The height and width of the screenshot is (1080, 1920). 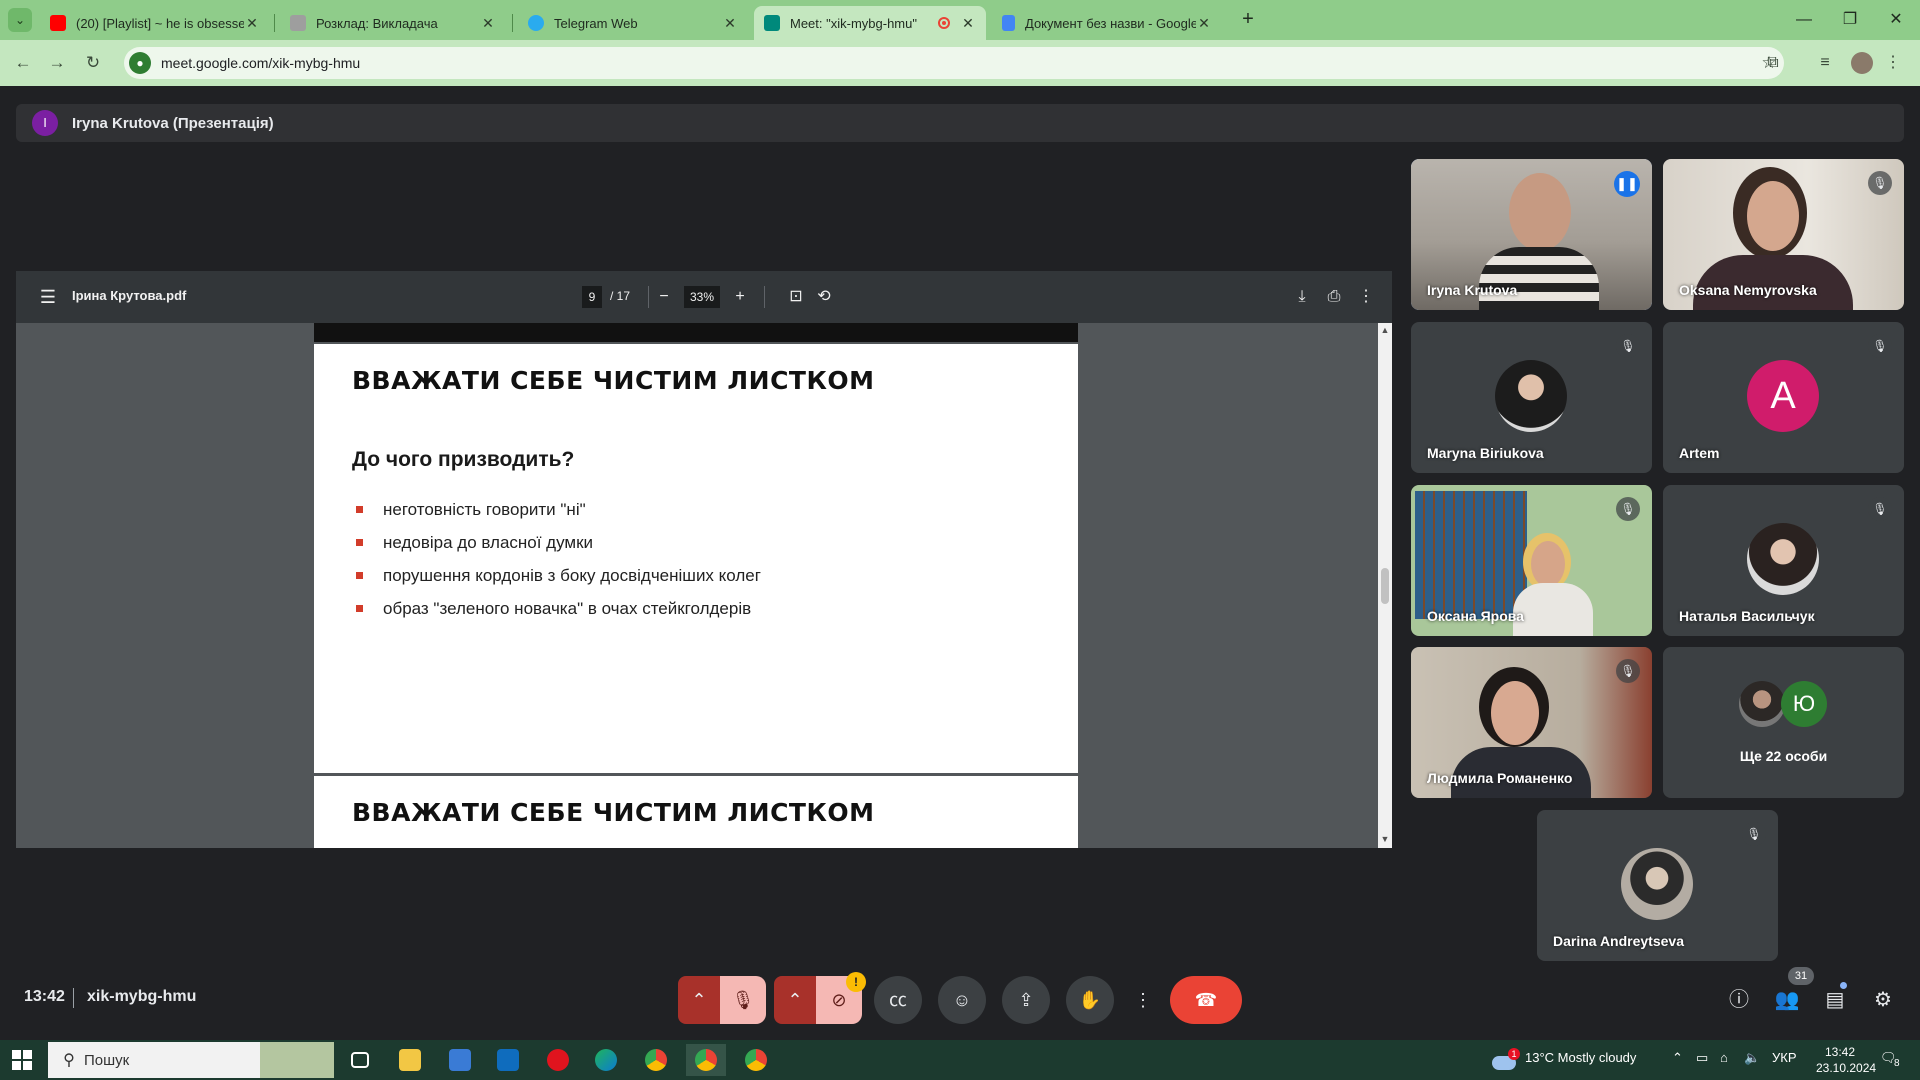 I want to click on more-participants-label: Ще 22 особи, so click(x=1783, y=756).